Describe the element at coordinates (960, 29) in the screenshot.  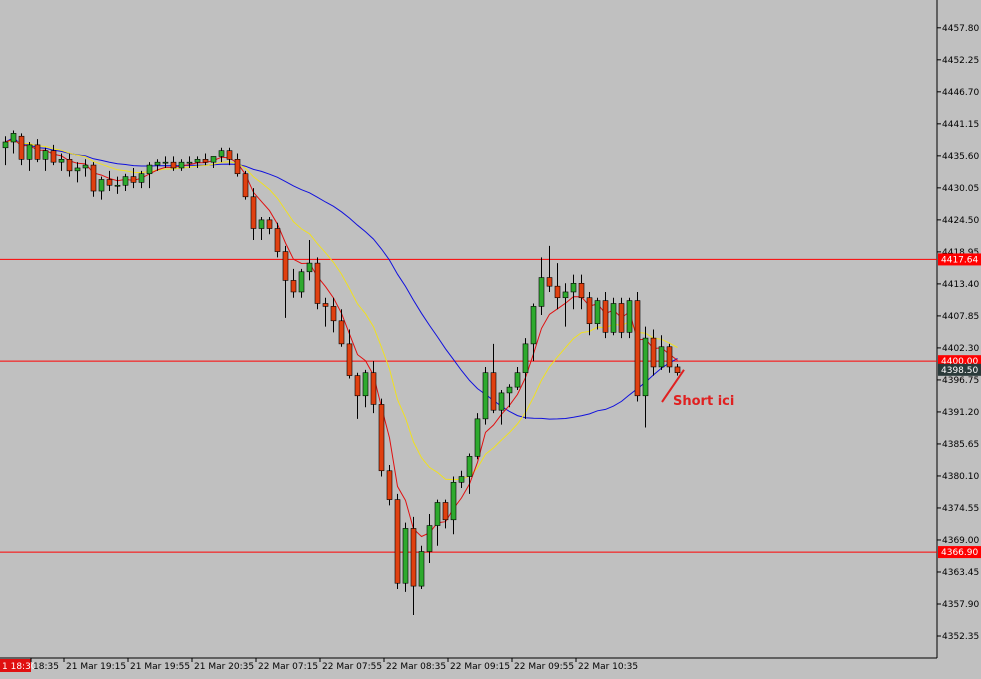
I see `price-tick-label: 4457.80` at that location.